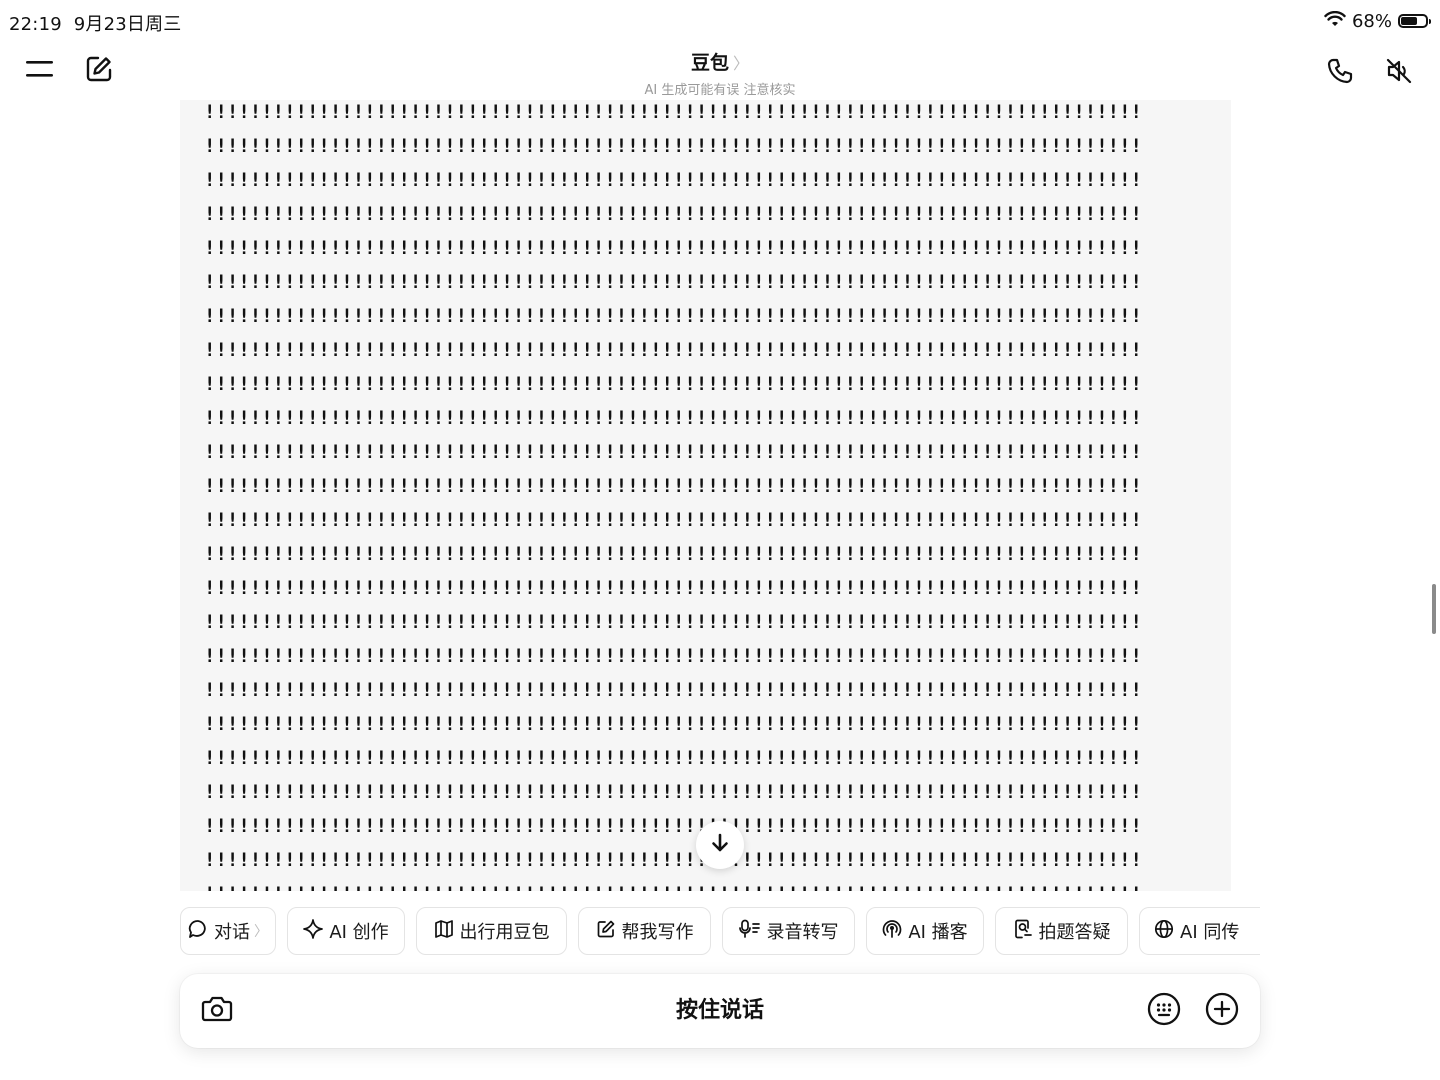 The image size is (1440, 1080). What do you see at coordinates (892, 931) in the screenshot?
I see `podcast-icon` at bounding box center [892, 931].